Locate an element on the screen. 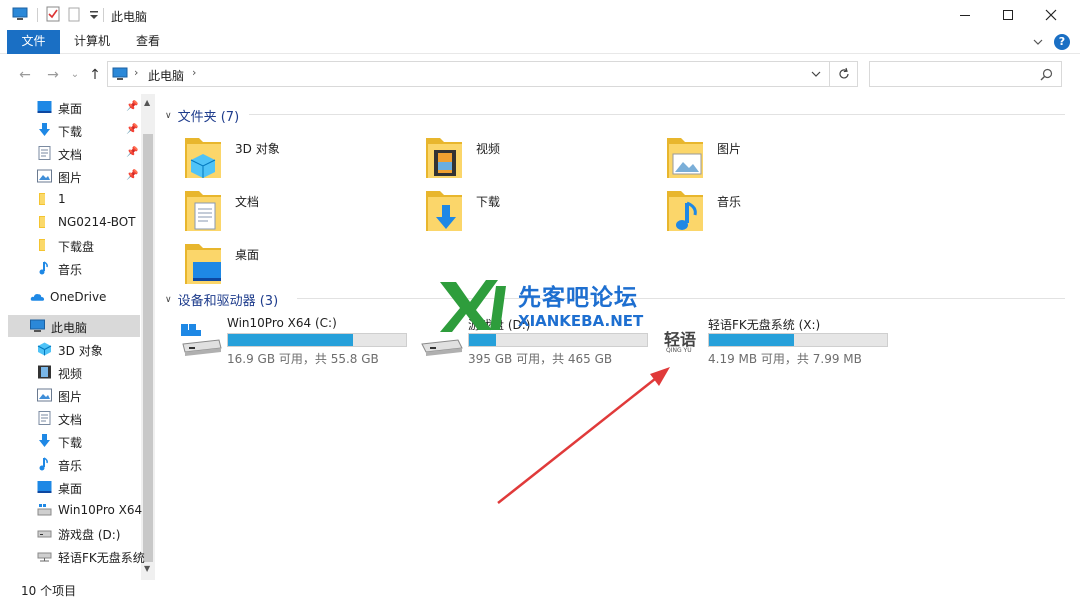  navigation-bar: ← → ⌄ ↑ › 此电脑 › is located at coordinates (540, 74).